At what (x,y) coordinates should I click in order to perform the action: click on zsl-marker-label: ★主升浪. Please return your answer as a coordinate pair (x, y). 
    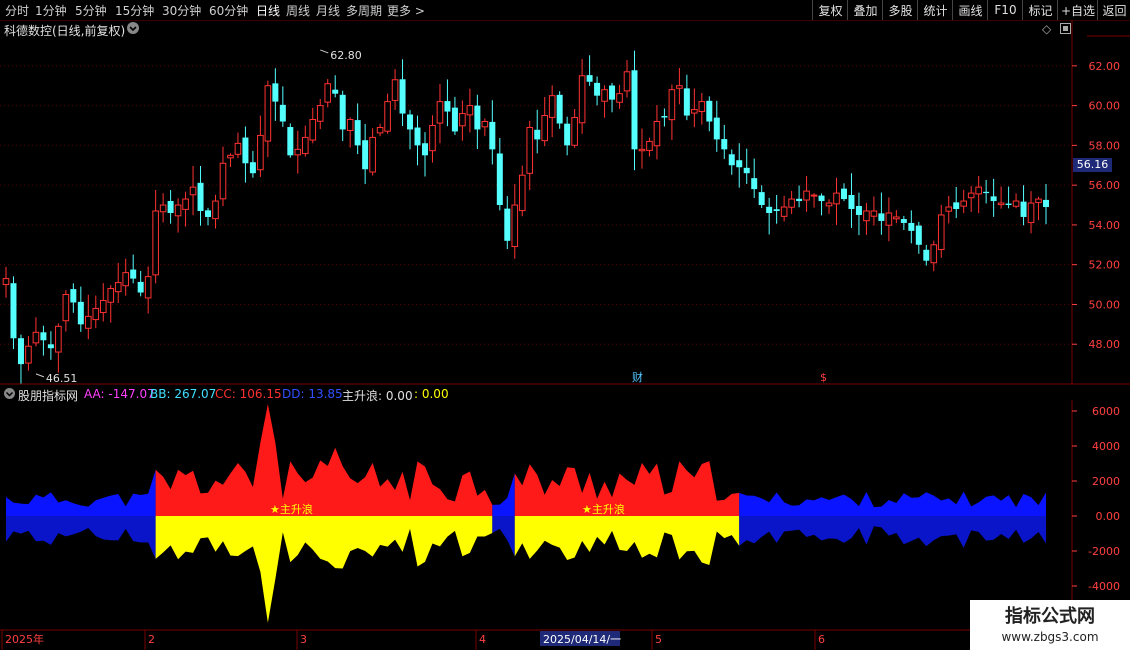
    Looking at the image, I should click on (603, 509).